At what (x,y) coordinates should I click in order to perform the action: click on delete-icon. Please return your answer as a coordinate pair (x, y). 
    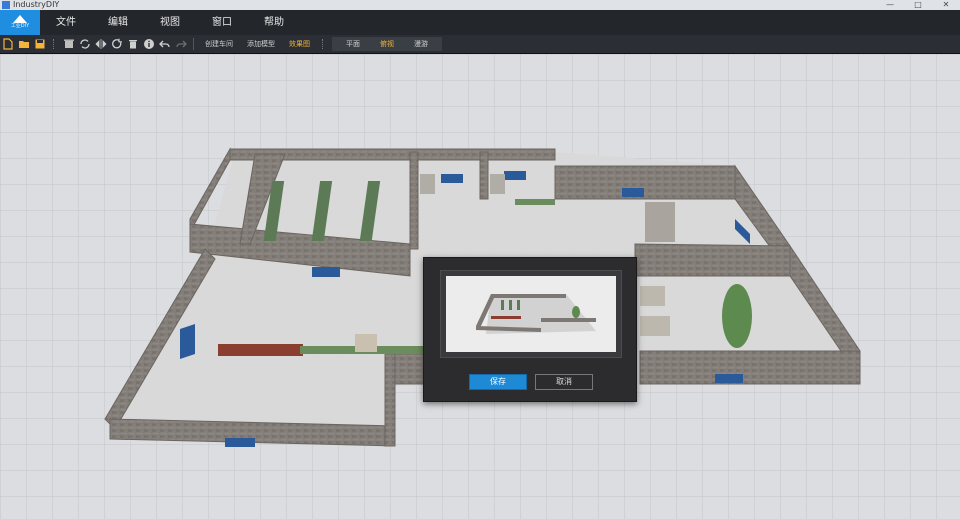
    Looking at the image, I should click on (69, 44).